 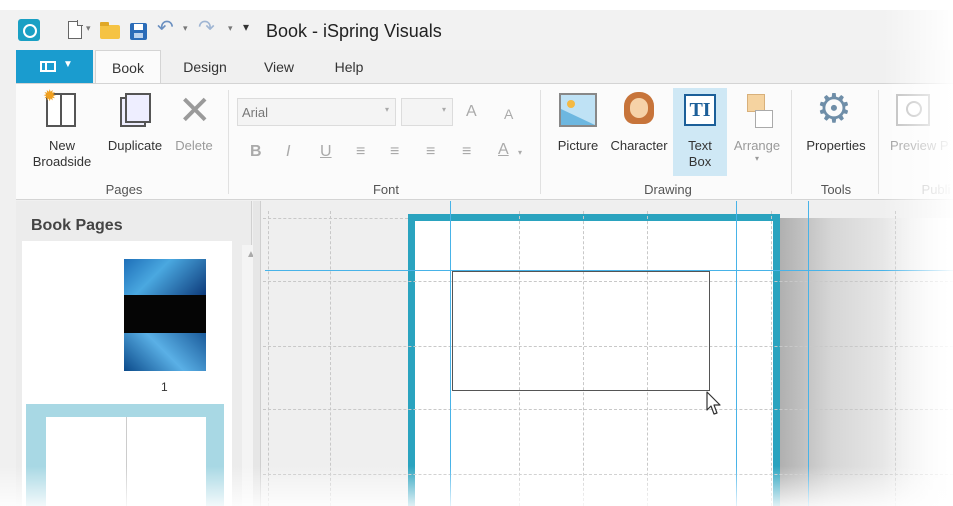 I want to click on text-box-label-2: Box, so click(x=700, y=161).